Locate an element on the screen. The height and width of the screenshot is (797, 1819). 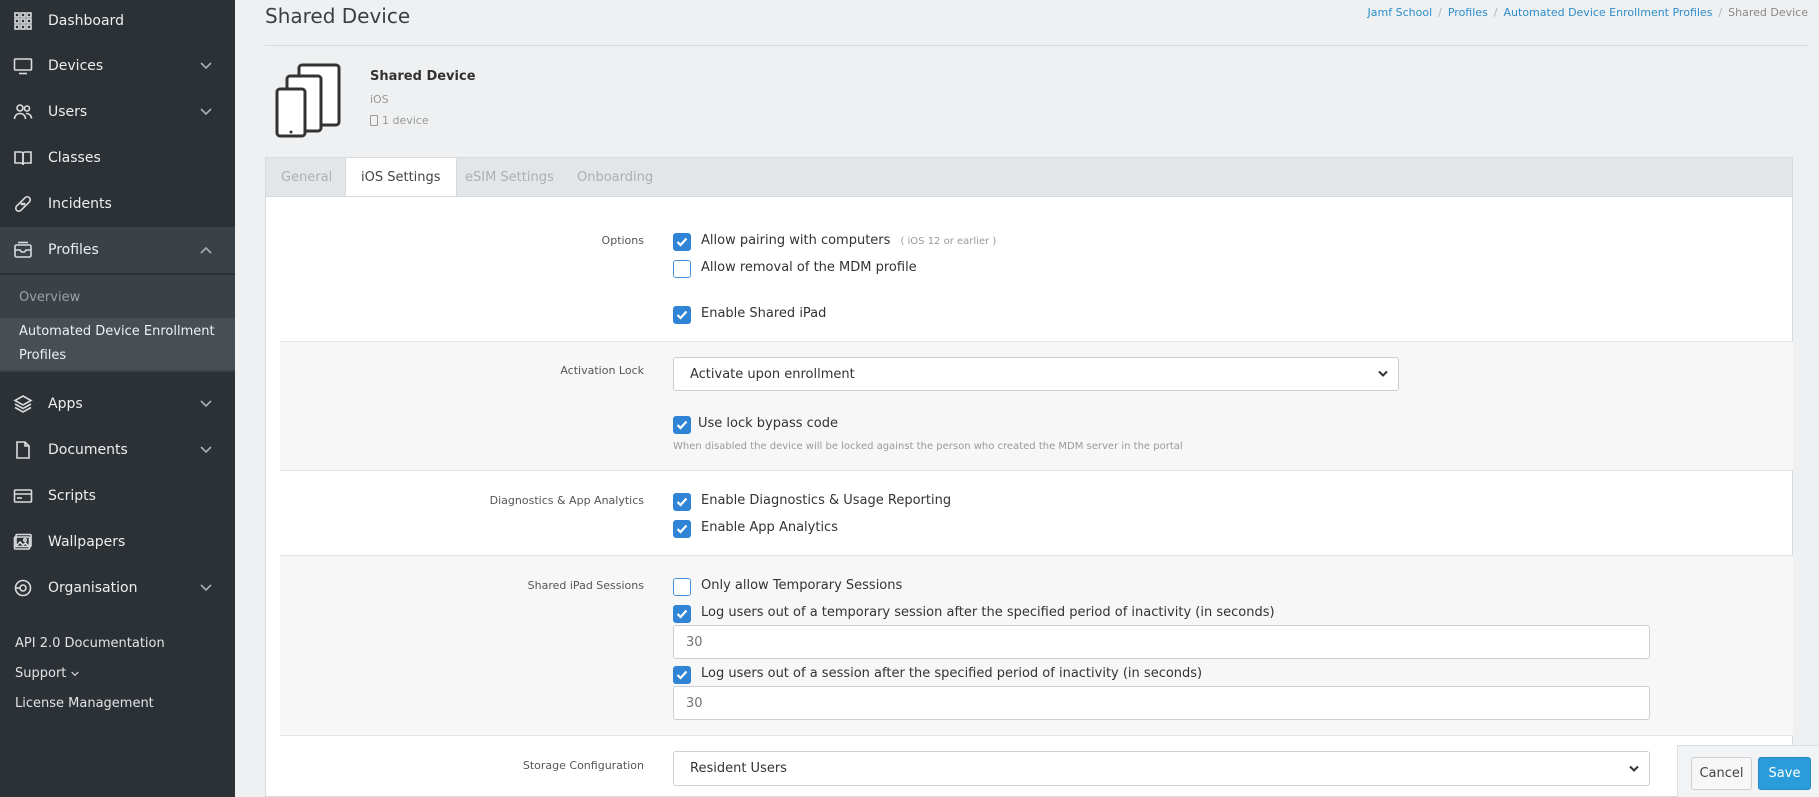
monitor-icon is located at coordinates (23, 66).